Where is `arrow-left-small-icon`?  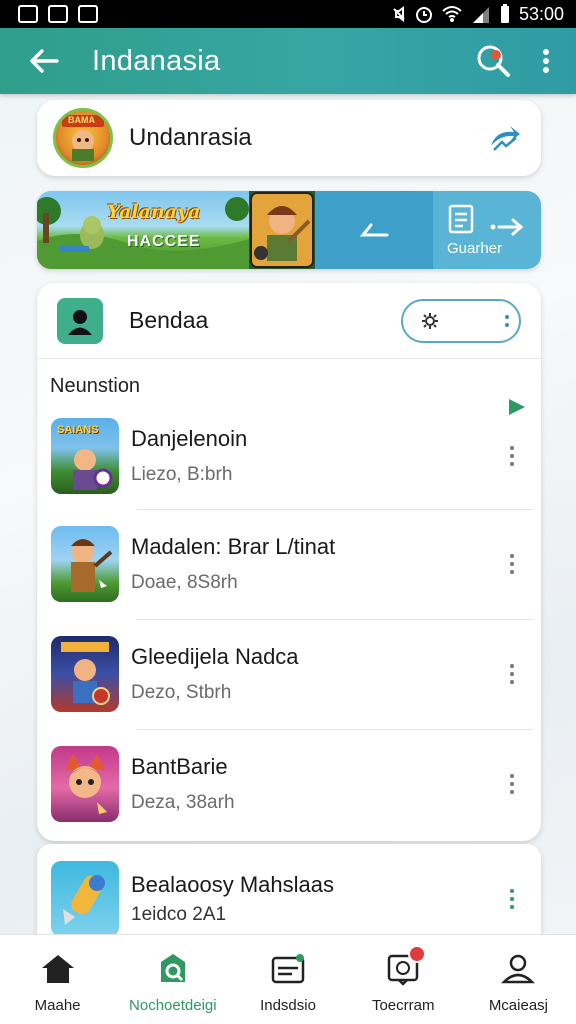
arrow-left-small-icon is located at coordinates (374, 230).